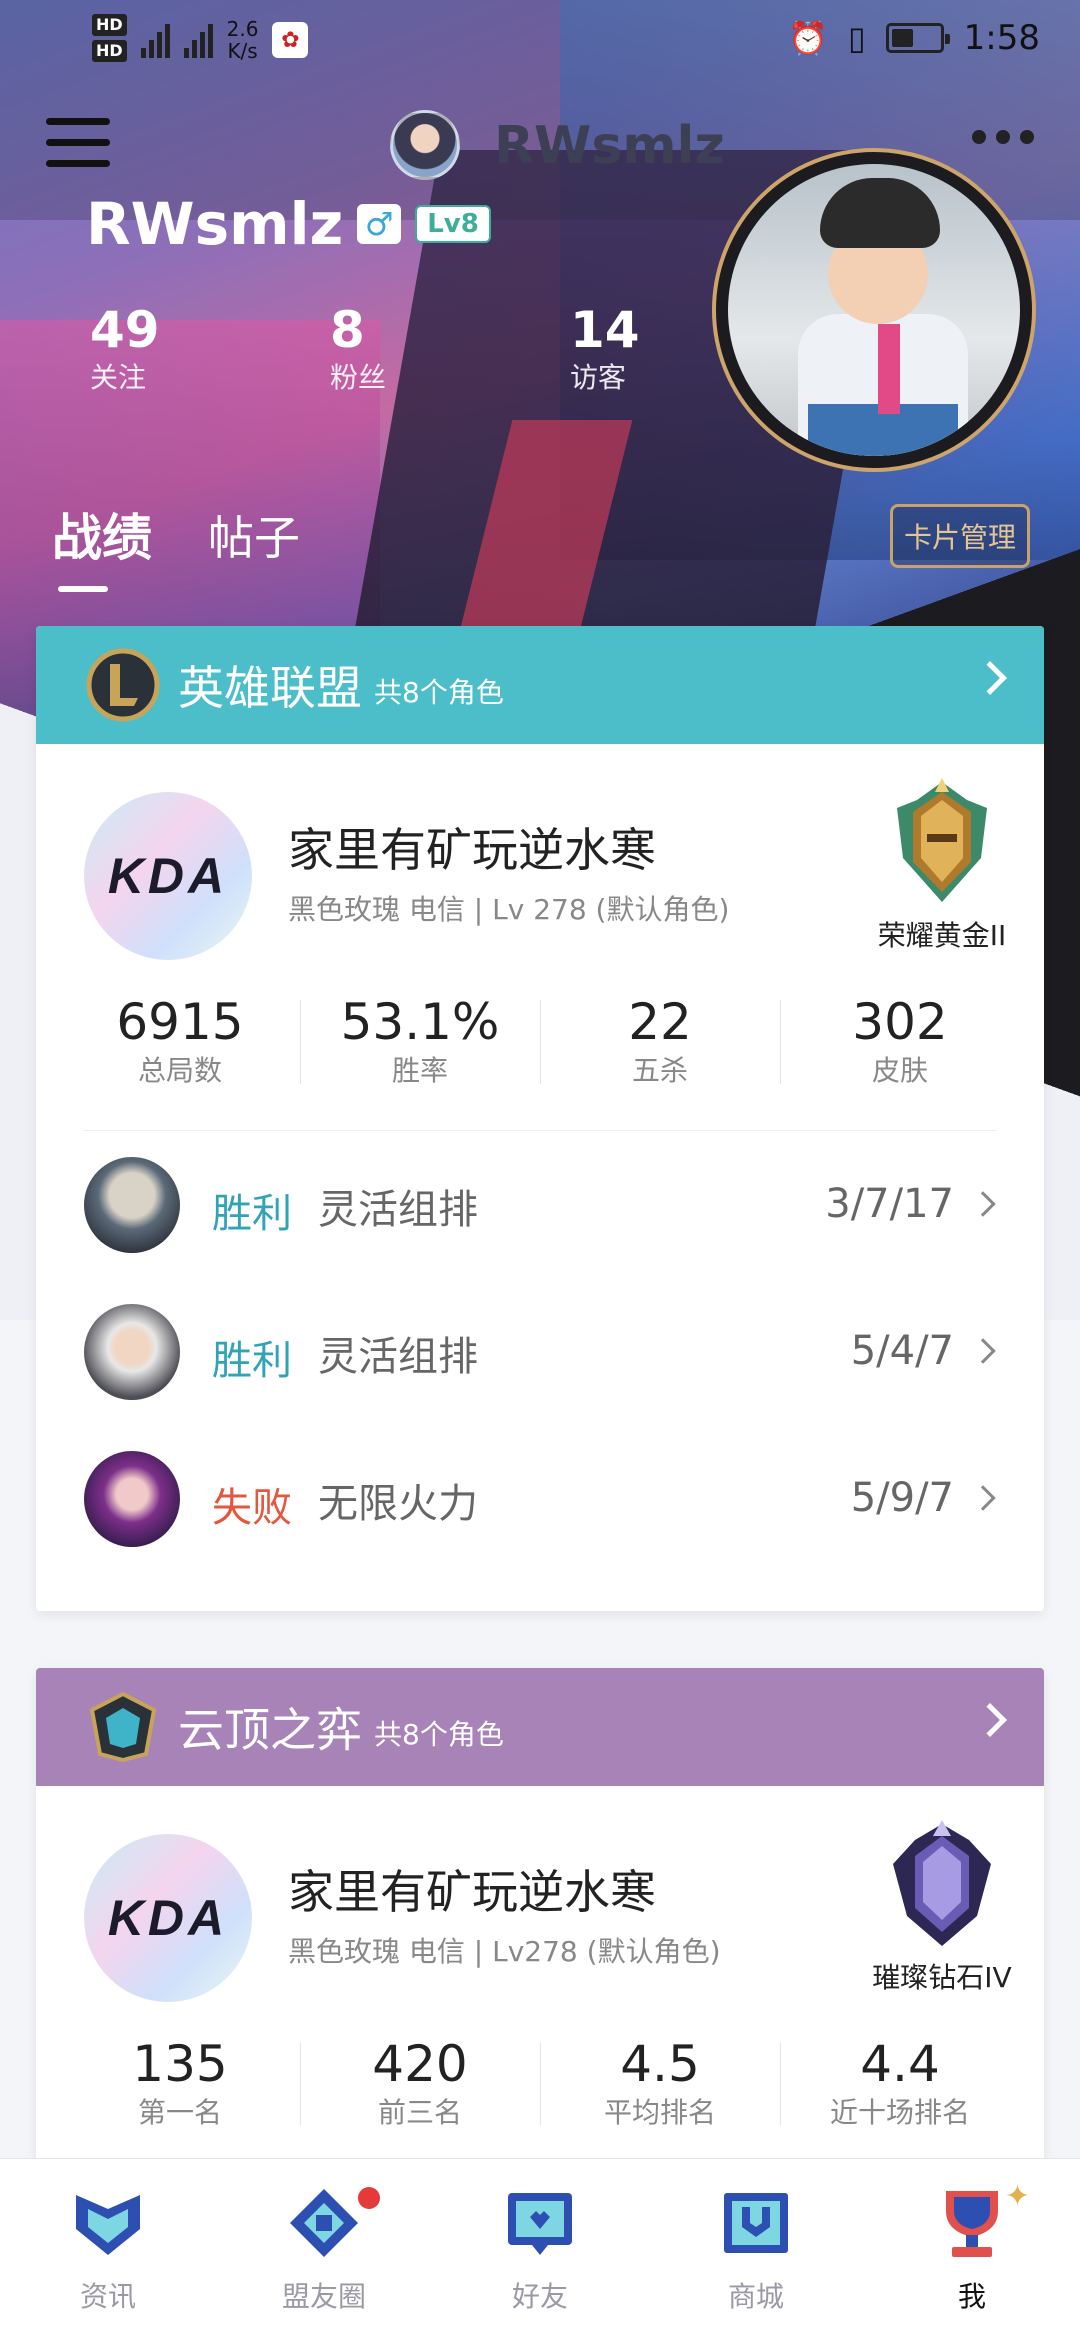  I want to click on stat-label: 总局数, so click(179, 1070).